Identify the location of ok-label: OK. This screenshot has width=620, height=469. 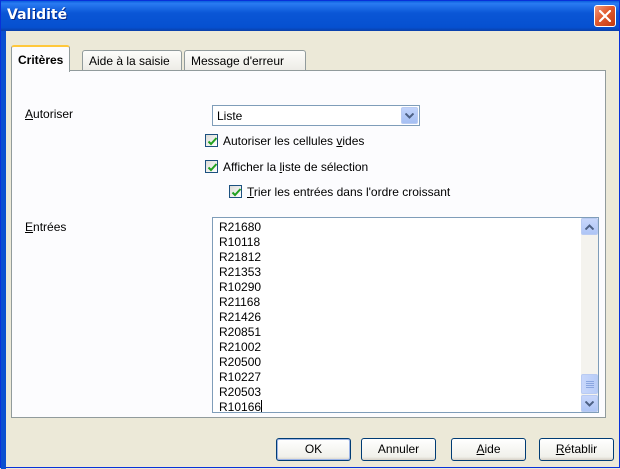
(313, 449).